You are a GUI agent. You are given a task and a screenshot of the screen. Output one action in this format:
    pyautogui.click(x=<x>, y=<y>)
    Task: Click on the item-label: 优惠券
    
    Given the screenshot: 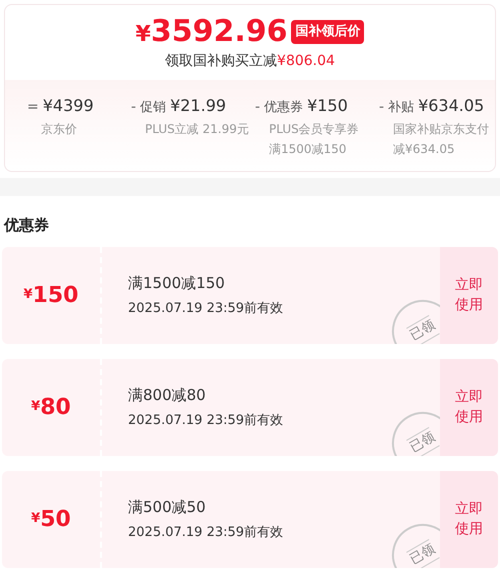 What is the action you would take?
    pyautogui.click(x=284, y=108)
    